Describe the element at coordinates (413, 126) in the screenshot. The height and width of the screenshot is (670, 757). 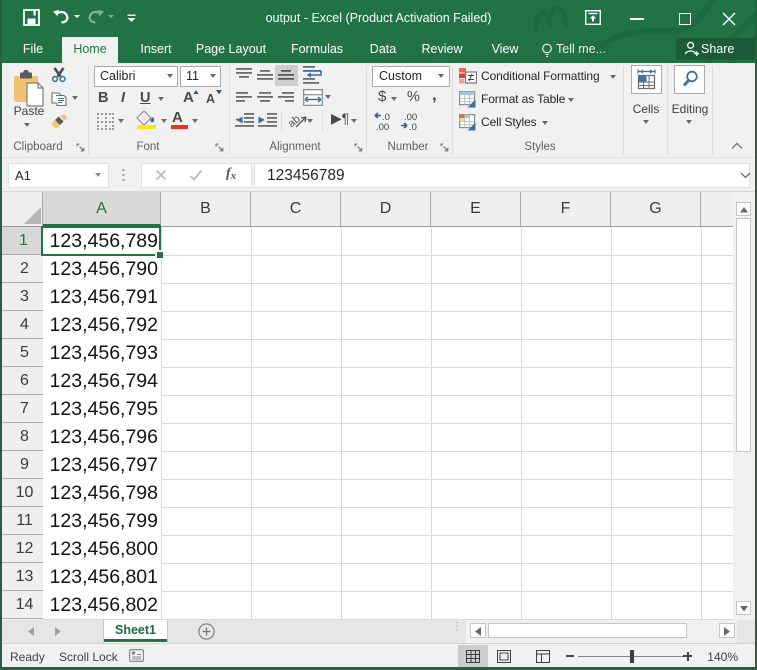
I see `svg-text: .0` at that location.